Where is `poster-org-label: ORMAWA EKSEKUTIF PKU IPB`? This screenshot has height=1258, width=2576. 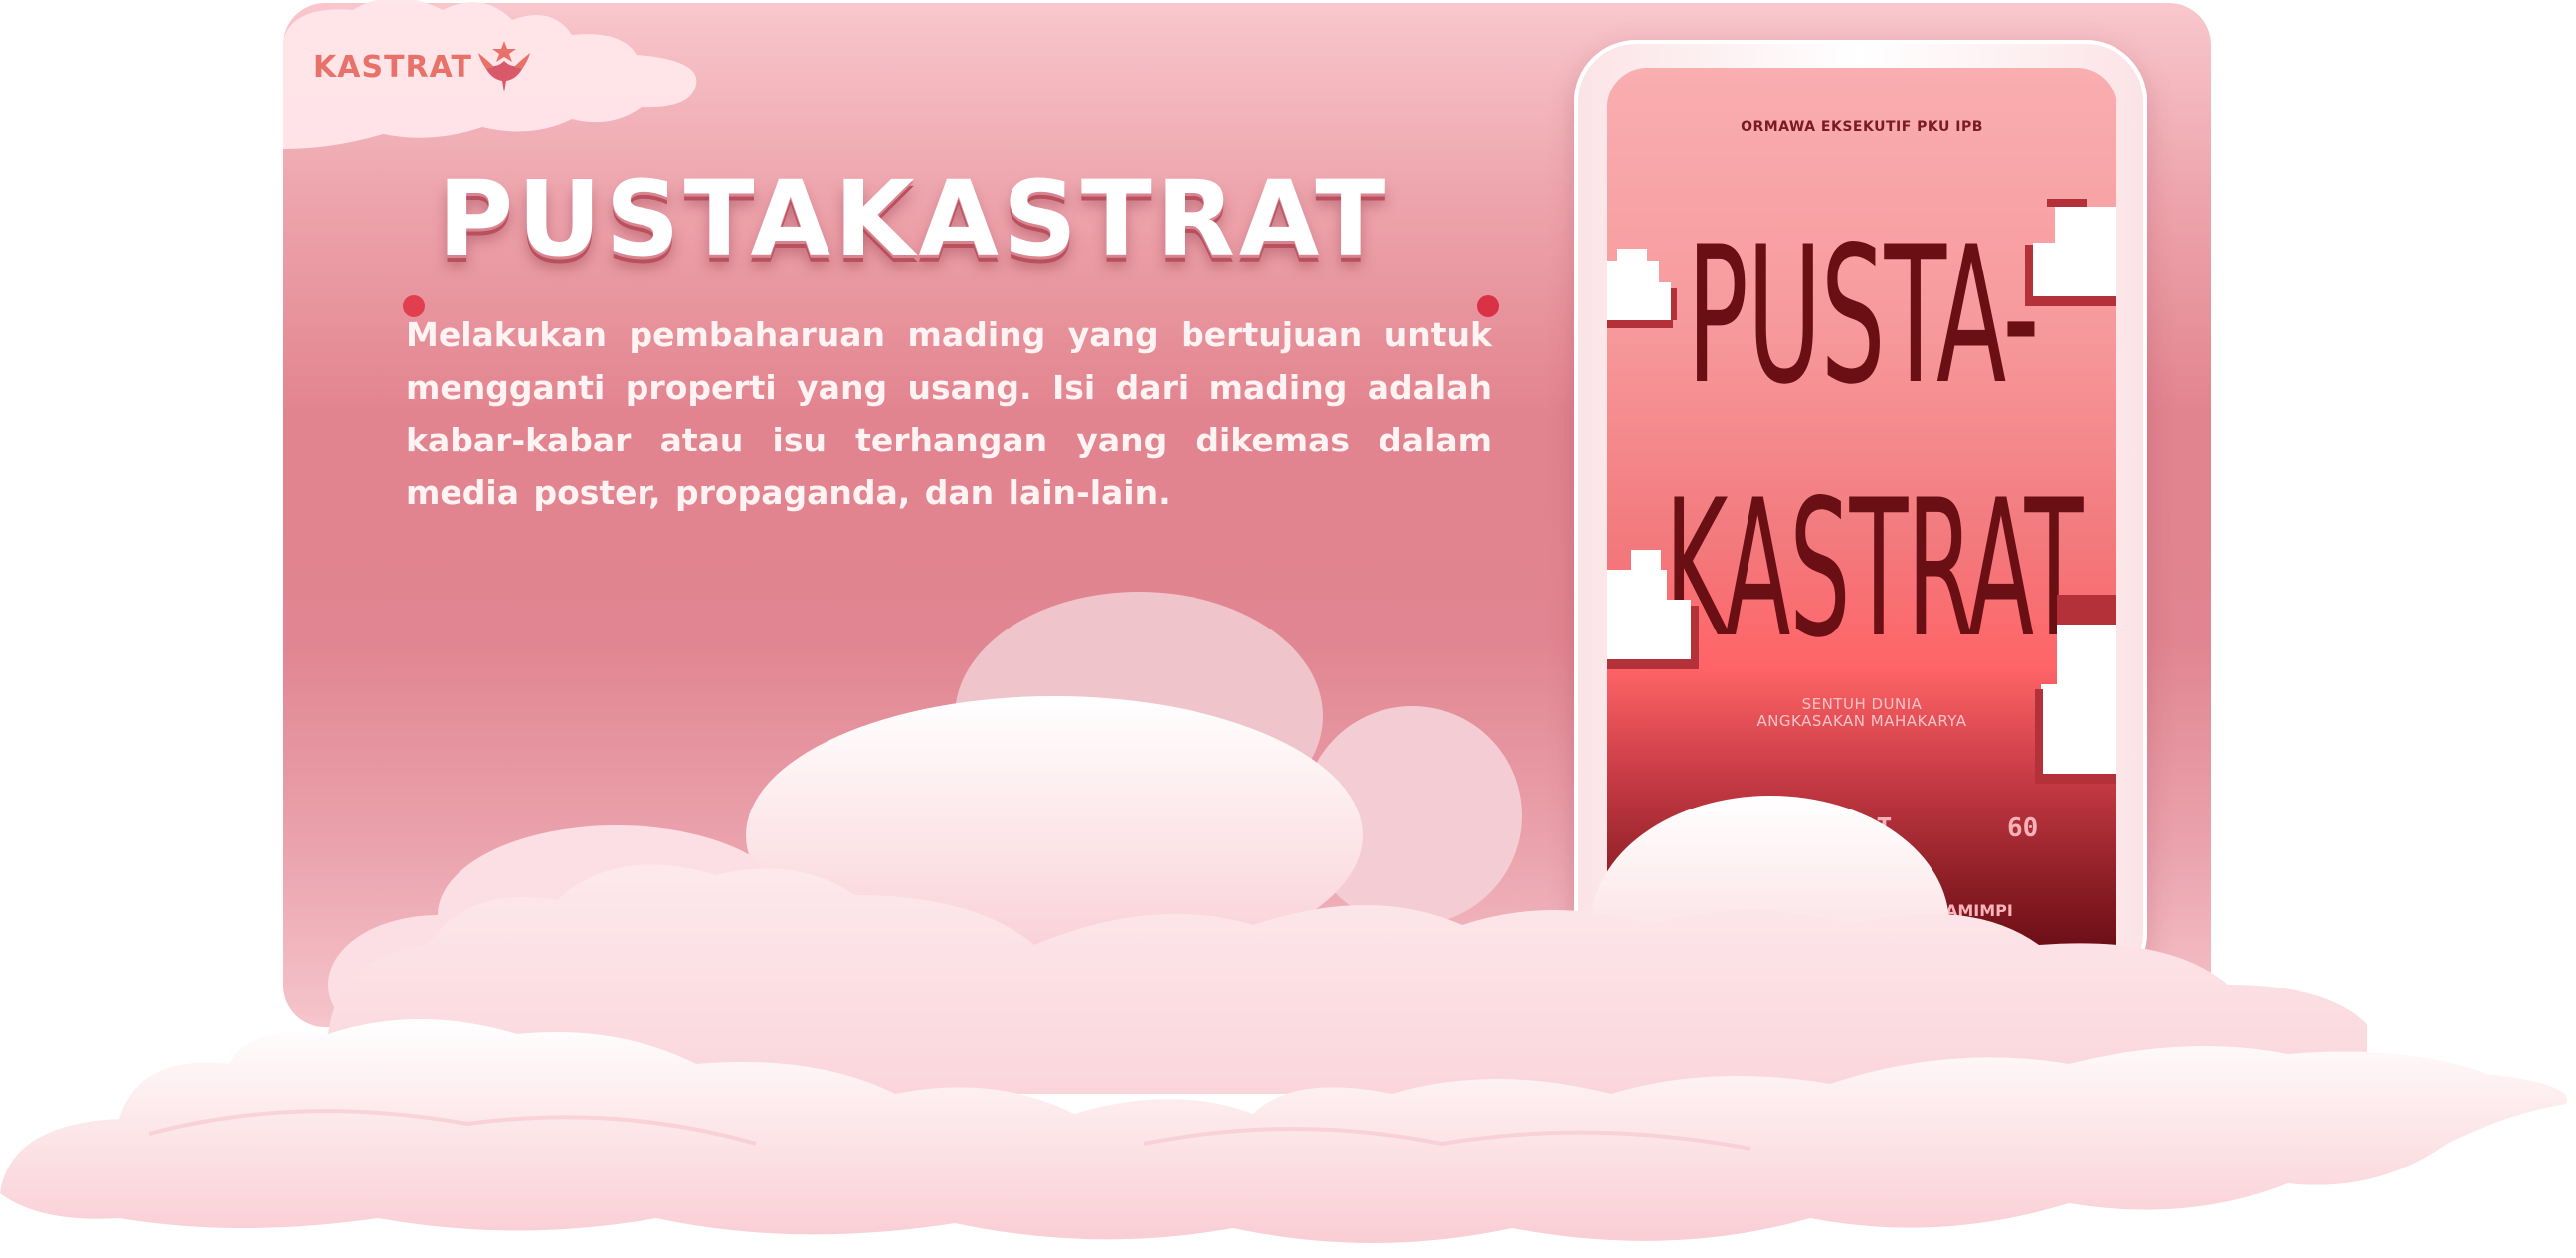 poster-org-label: ORMAWA EKSEKUTIF PKU IPB is located at coordinates (1862, 127).